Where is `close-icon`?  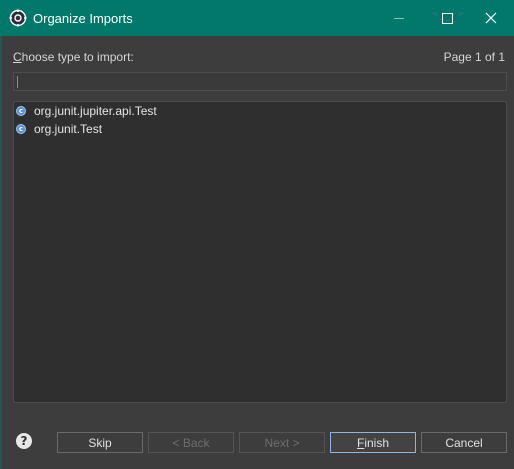 close-icon is located at coordinates (491, 18).